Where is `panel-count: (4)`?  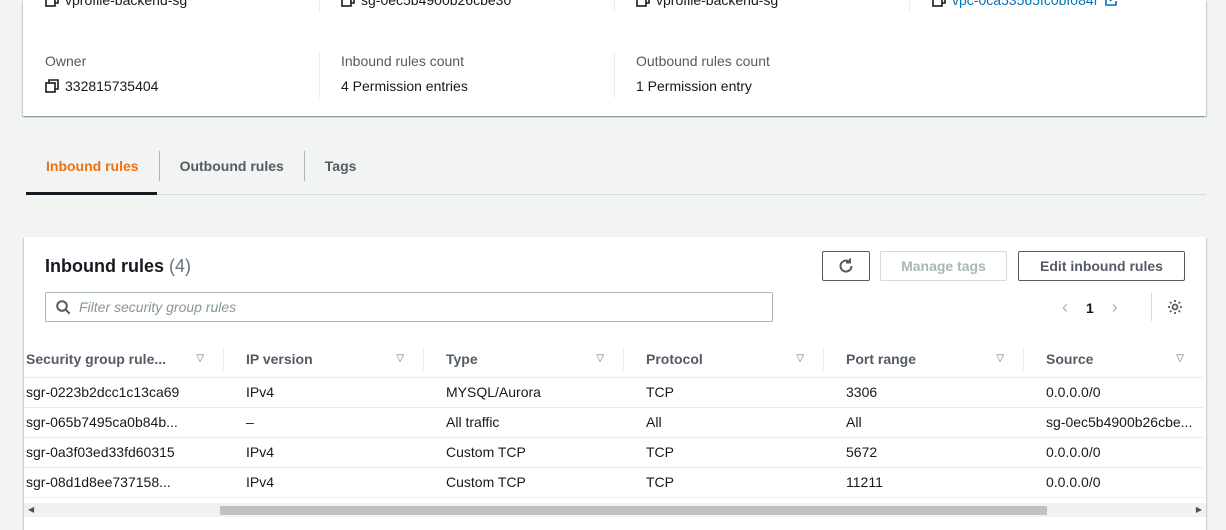
panel-count: (4) is located at coordinates (180, 266).